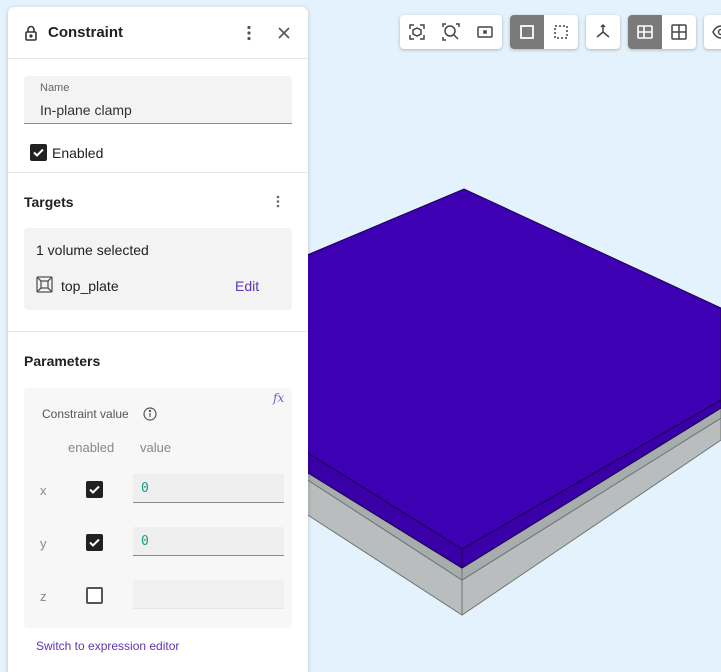 The height and width of the screenshot is (672, 721). I want to click on wireframe-view-icon, so click(561, 32).